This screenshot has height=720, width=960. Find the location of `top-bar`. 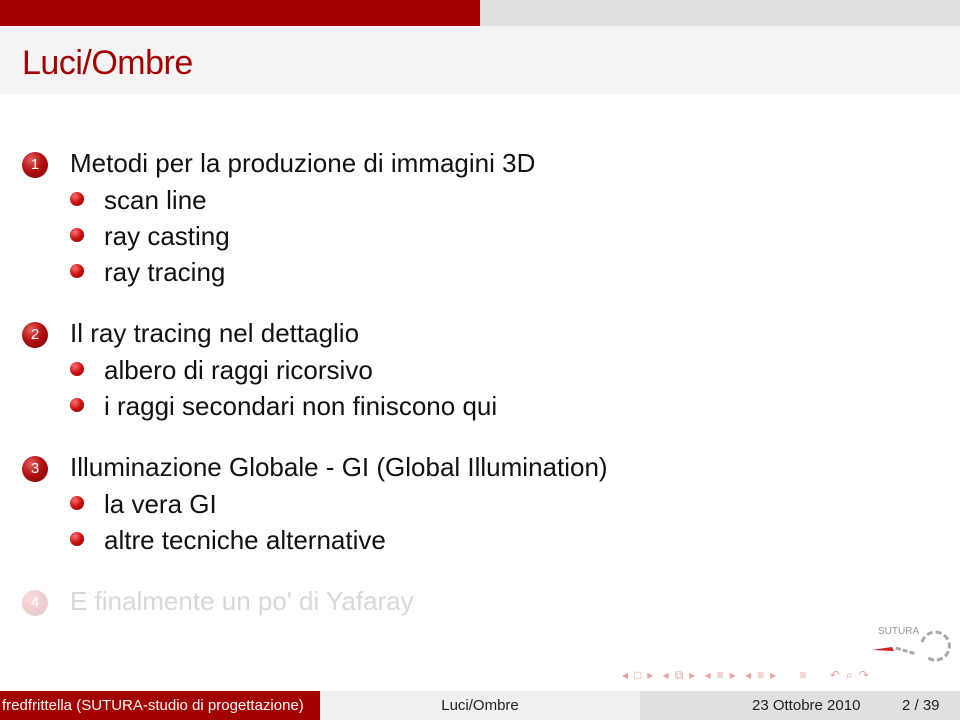

top-bar is located at coordinates (480, 13).